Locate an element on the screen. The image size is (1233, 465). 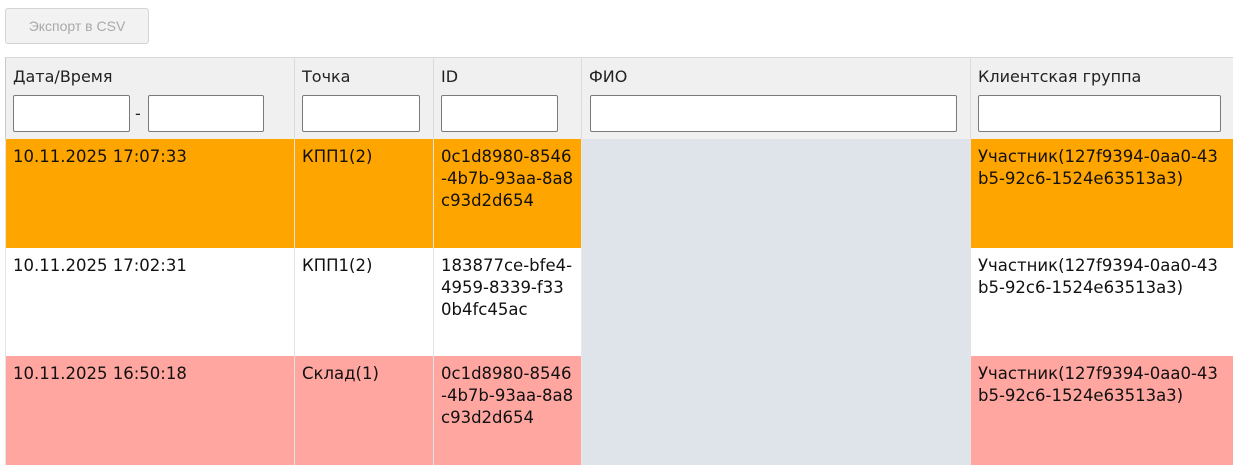
header-client-group-label: Клиентская группа is located at coordinates (1060, 76).